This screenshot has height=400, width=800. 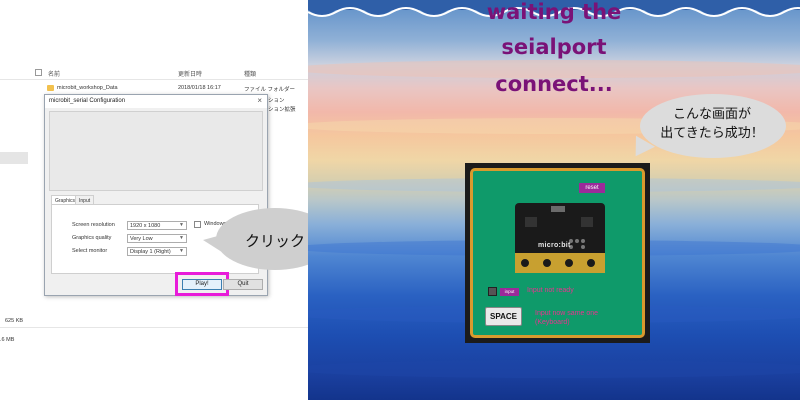 What do you see at coordinates (711, 113) in the screenshot?
I see `success-callout-line-1: こんな画面が` at bounding box center [711, 113].